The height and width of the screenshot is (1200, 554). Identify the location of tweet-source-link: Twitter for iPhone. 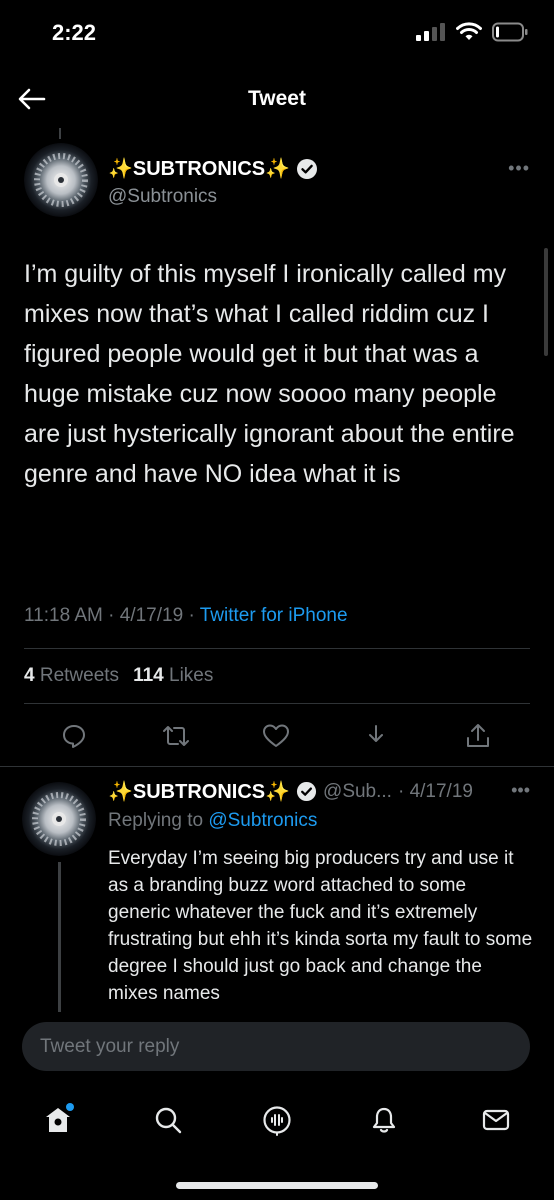
(274, 615).